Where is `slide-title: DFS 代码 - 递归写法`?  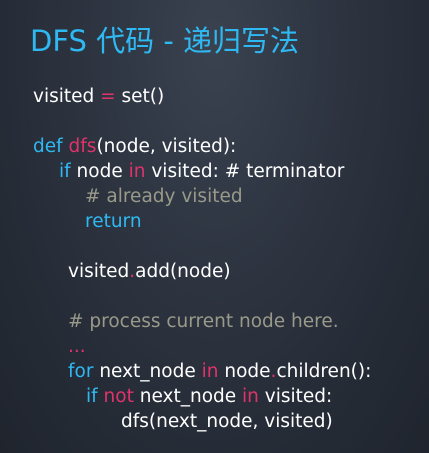
slide-title: DFS 代码 - 递归写法 is located at coordinates (165, 41).